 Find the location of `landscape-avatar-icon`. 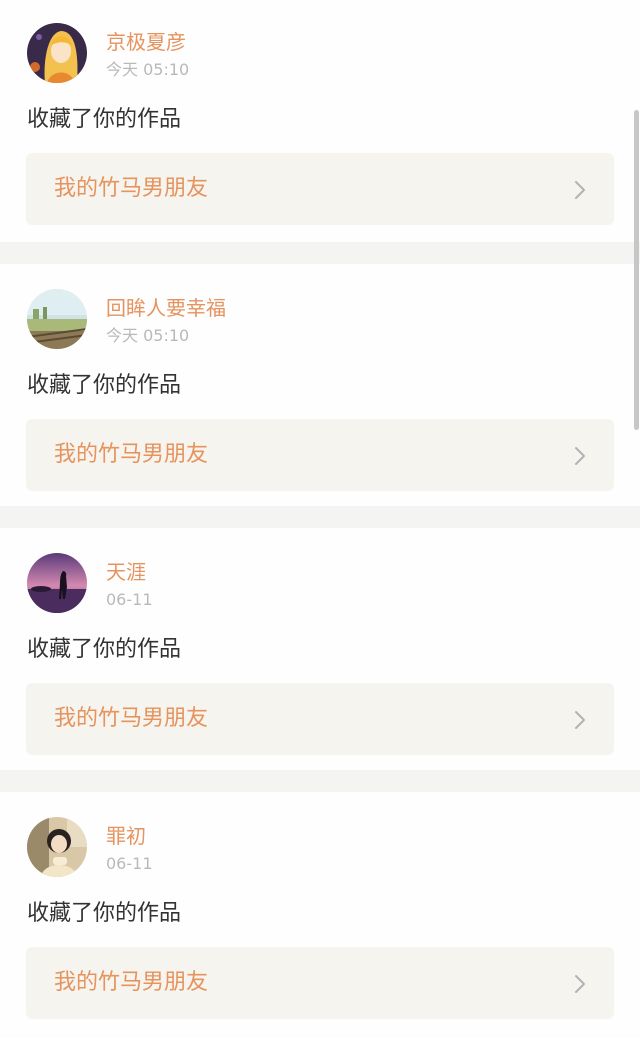

landscape-avatar-icon is located at coordinates (57, 319).